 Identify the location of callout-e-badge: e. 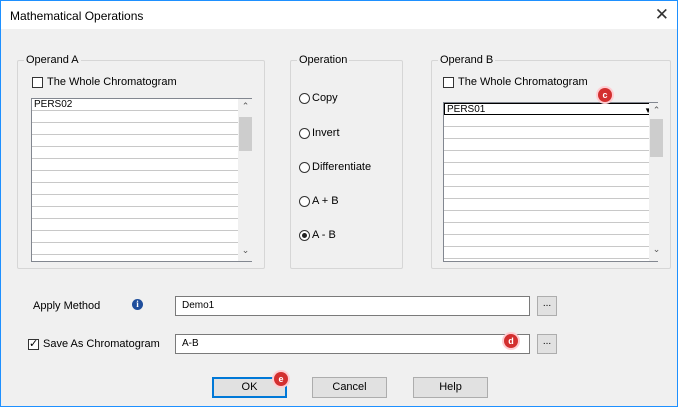
(281, 379).